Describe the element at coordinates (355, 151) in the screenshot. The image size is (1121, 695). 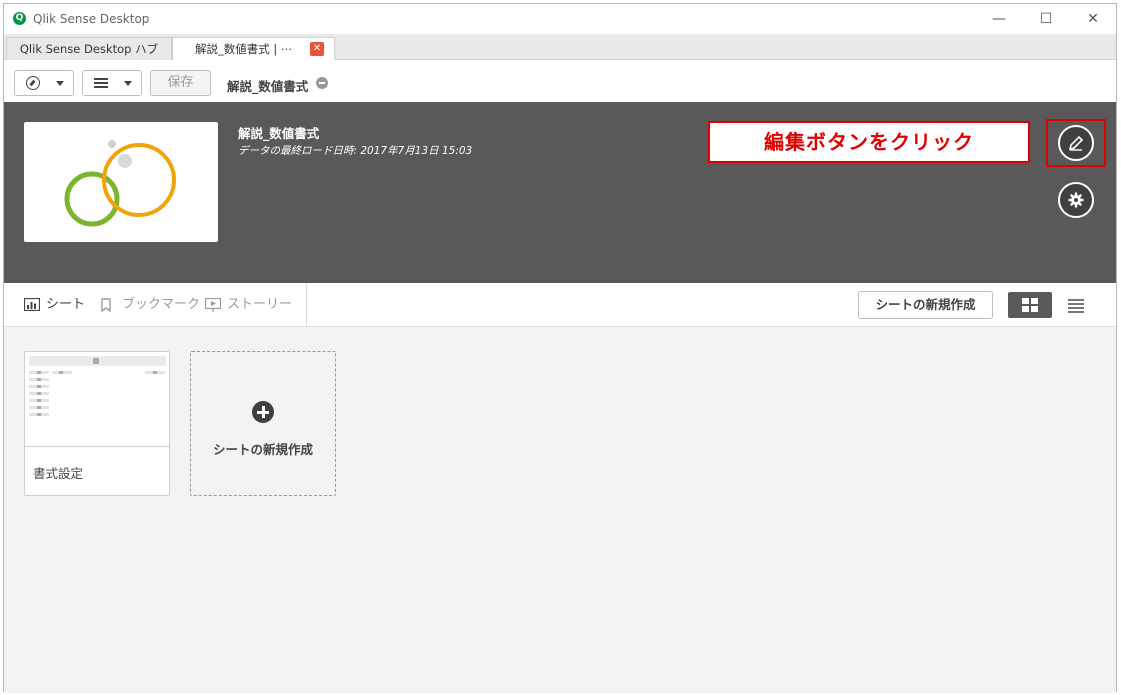
I see `last-reload-text: データの最終ロード日時: 2017年7月13日 15:03` at that location.